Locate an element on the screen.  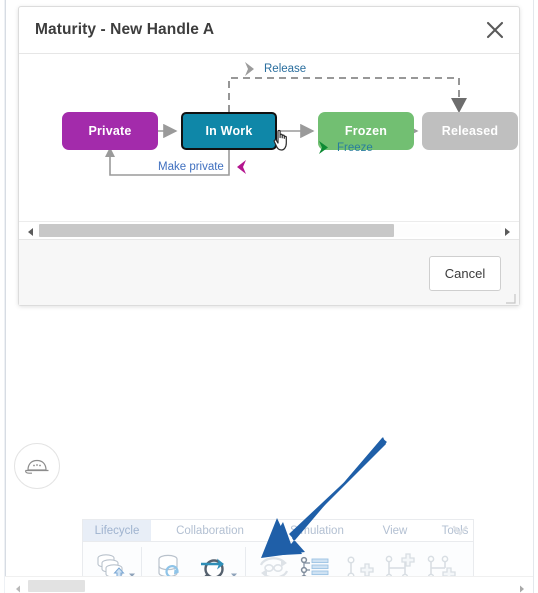
avatar is located at coordinates (37, 466).